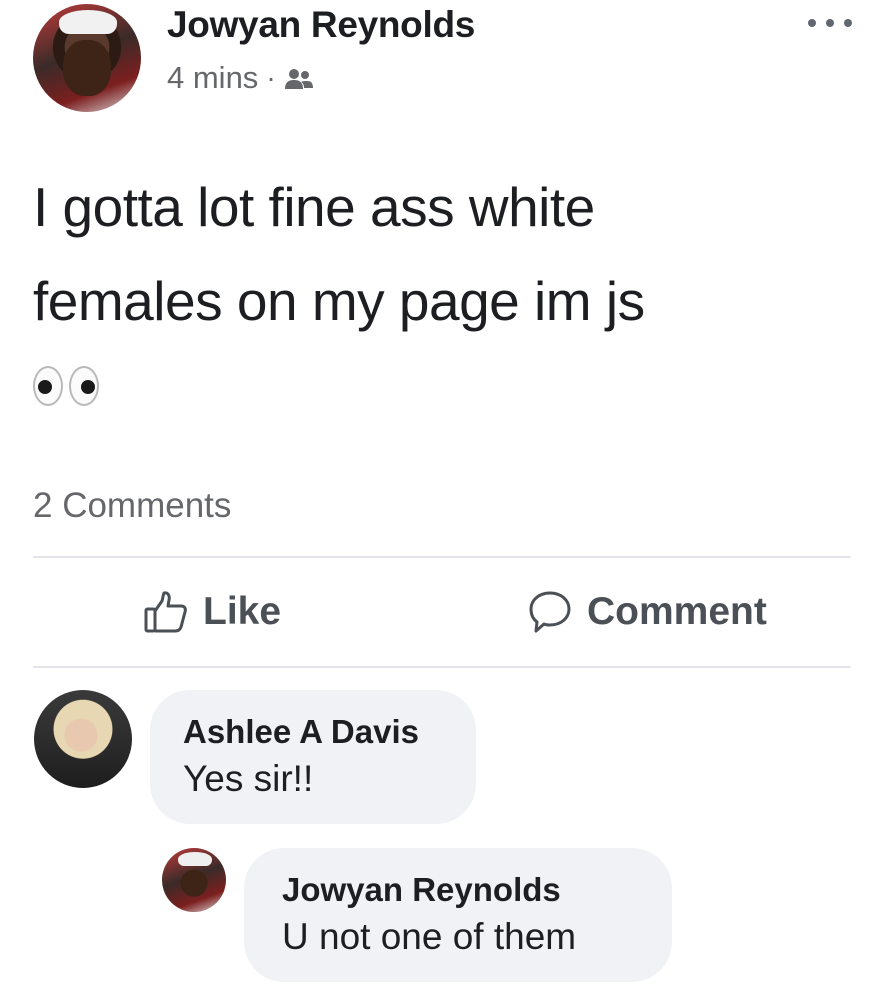 The height and width of the screenshot is (1000, 883). I want to click on reply-avatar, so click(194, 880).